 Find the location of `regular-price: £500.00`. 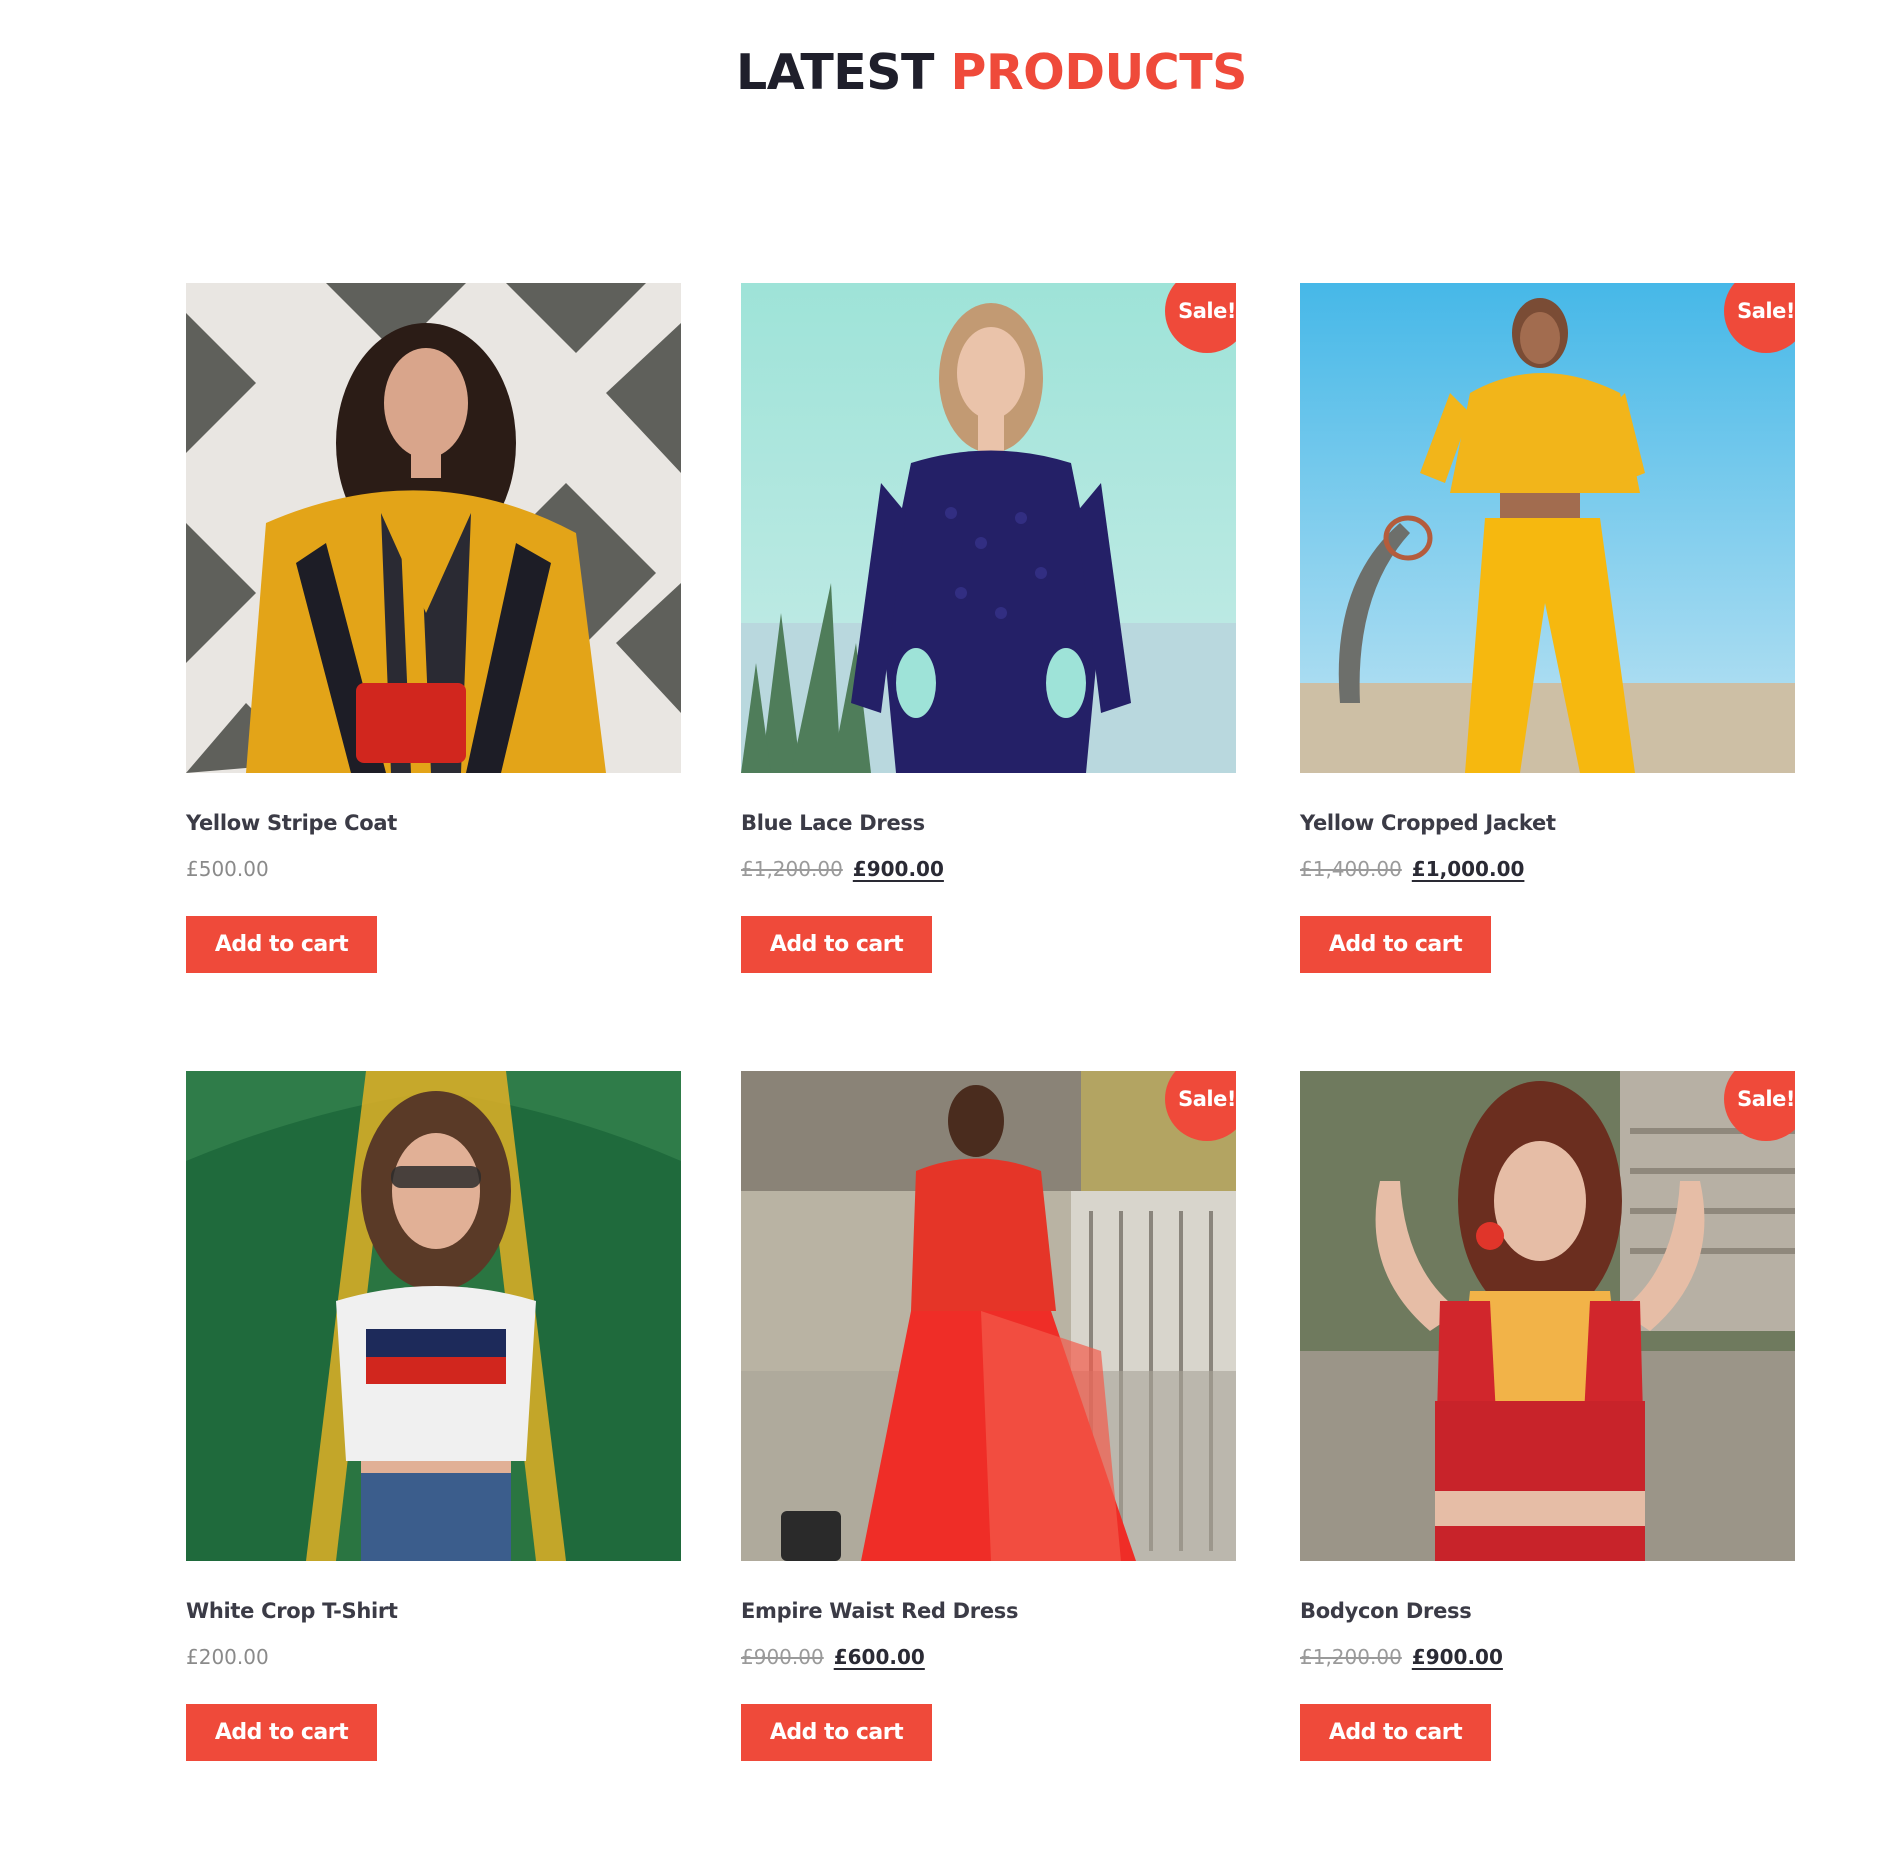

regular-price: £500.00 is located at coordinates (227, 869).